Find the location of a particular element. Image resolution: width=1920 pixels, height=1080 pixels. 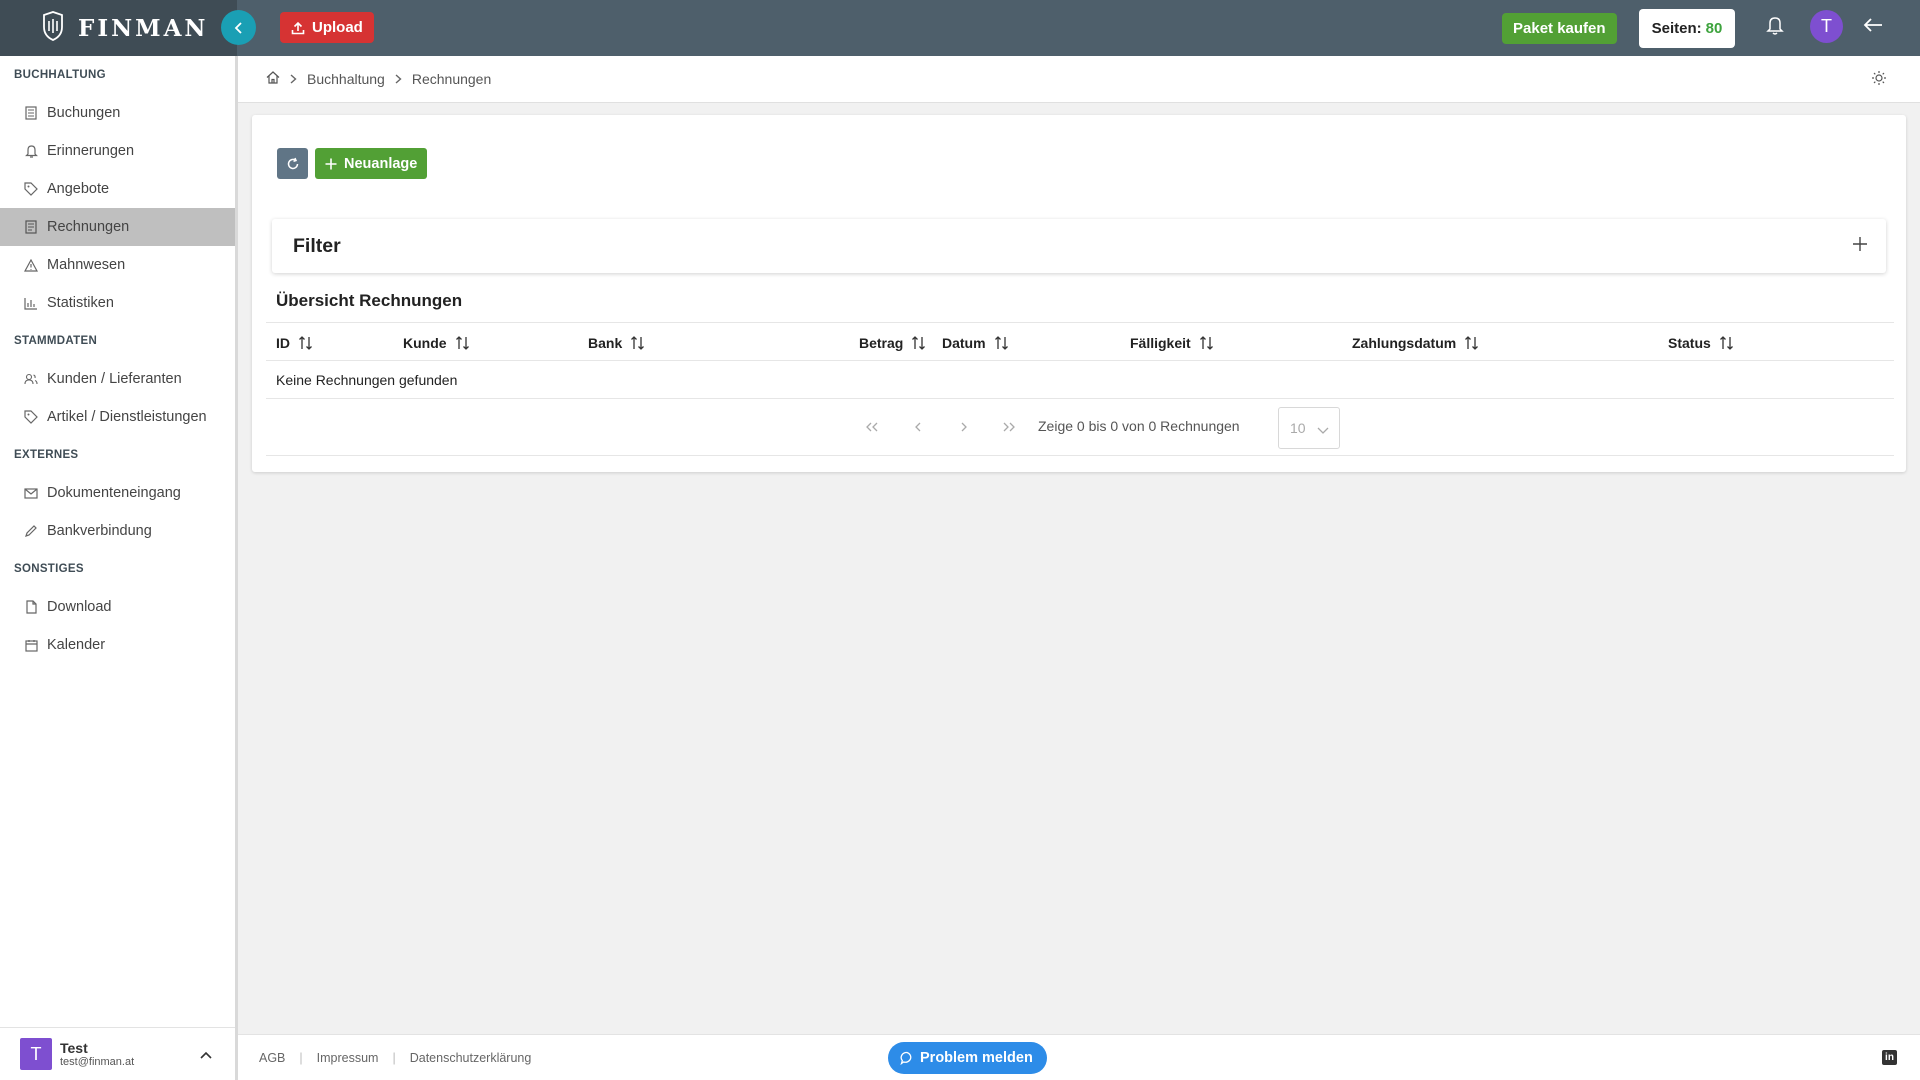

logout-arrow-icon is located at coordinates (1873, 27).